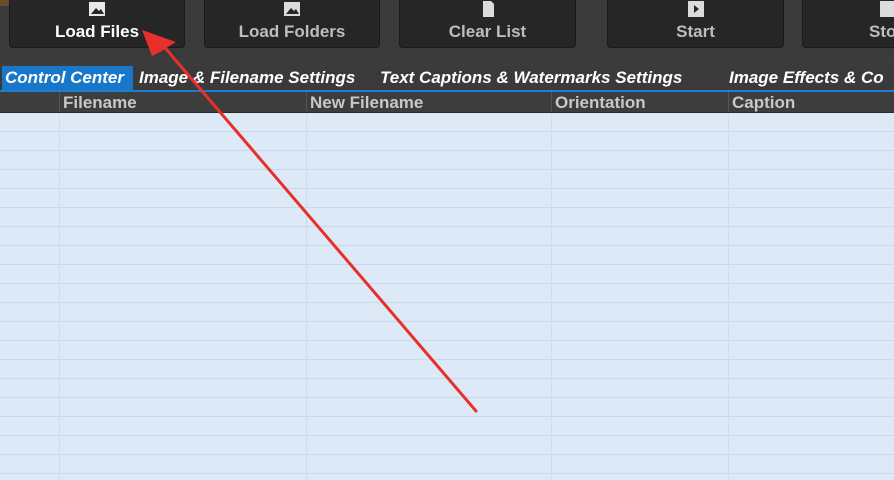 Image resolution: width=894 pixels, height=480 pixels. Describe the element at coordinates (695, 9) in the screenshot. I see `play-icon` at that location.